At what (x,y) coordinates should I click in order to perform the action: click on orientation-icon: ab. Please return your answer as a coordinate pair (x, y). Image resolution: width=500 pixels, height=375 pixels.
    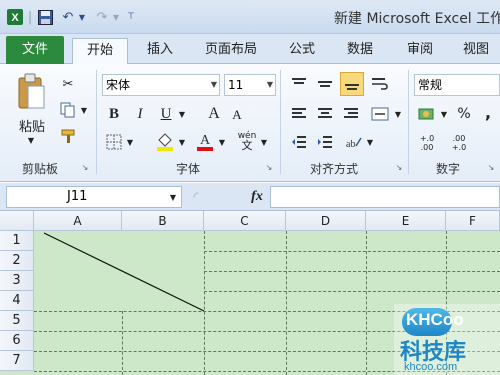
    Looking at the image, I should click on (353, 142).